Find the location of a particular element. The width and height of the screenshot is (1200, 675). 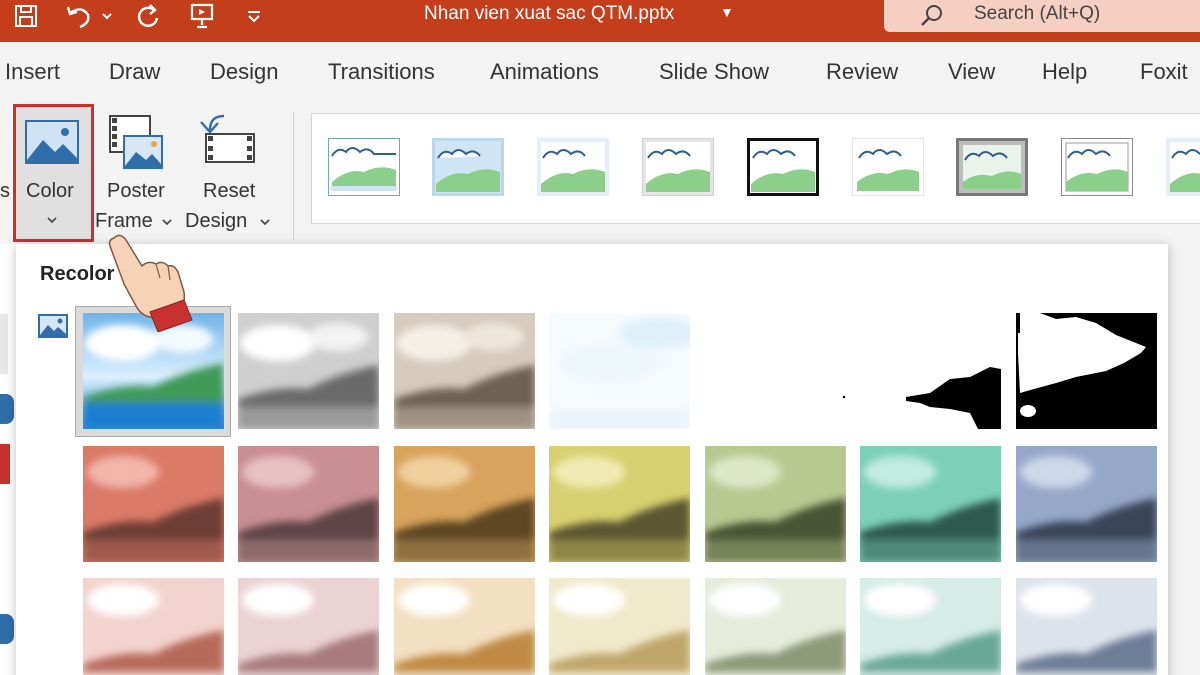

search-placeholder: Search (Alt+Q) is located at coordinates (1037, 13).